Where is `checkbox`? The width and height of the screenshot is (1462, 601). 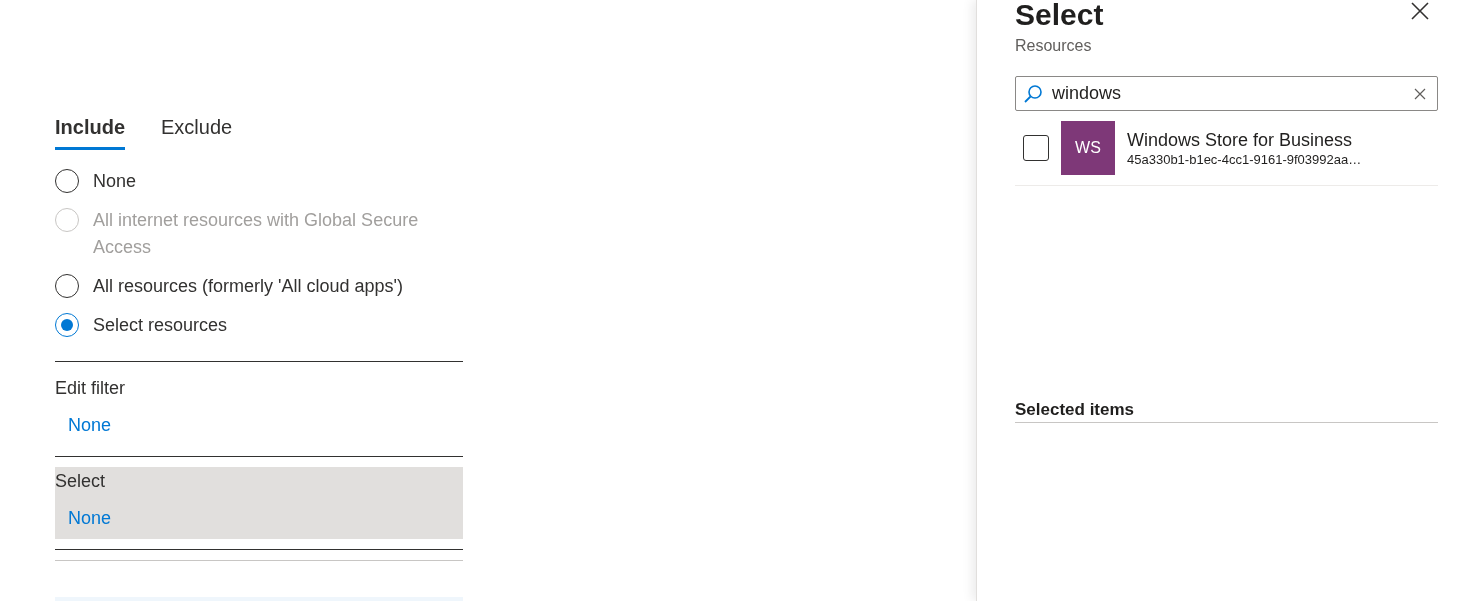 checkbox is located at coordinates (1036, 148).